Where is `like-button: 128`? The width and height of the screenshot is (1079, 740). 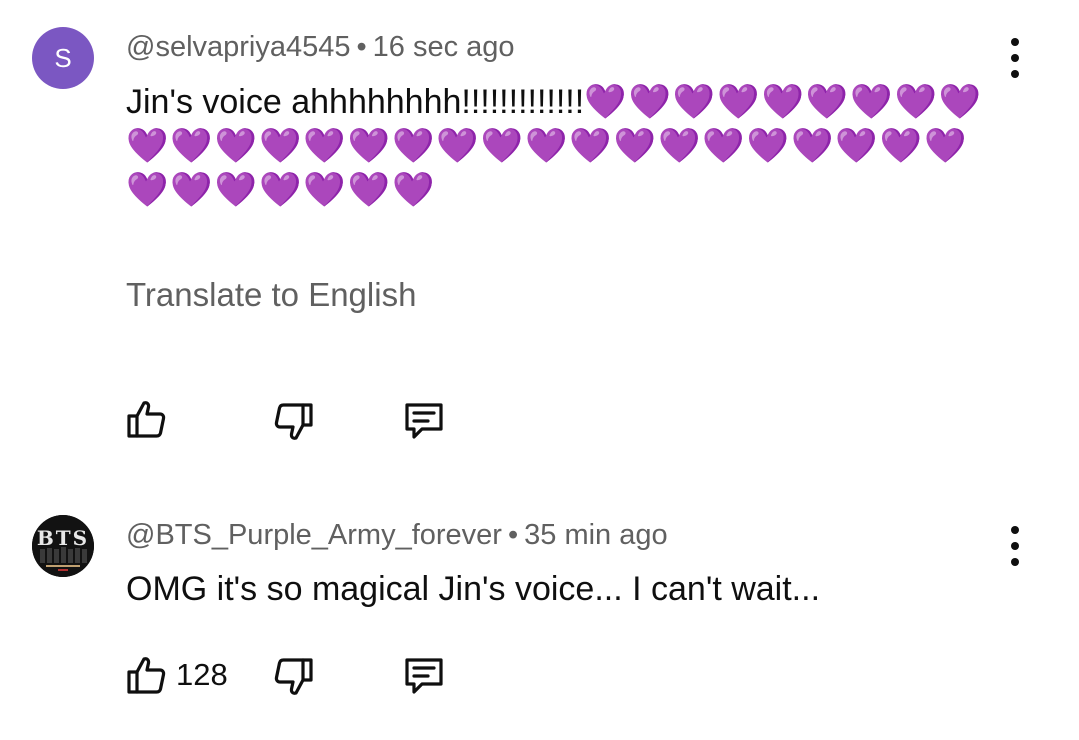 like-button: 128 is located at coordinates (176, 675).